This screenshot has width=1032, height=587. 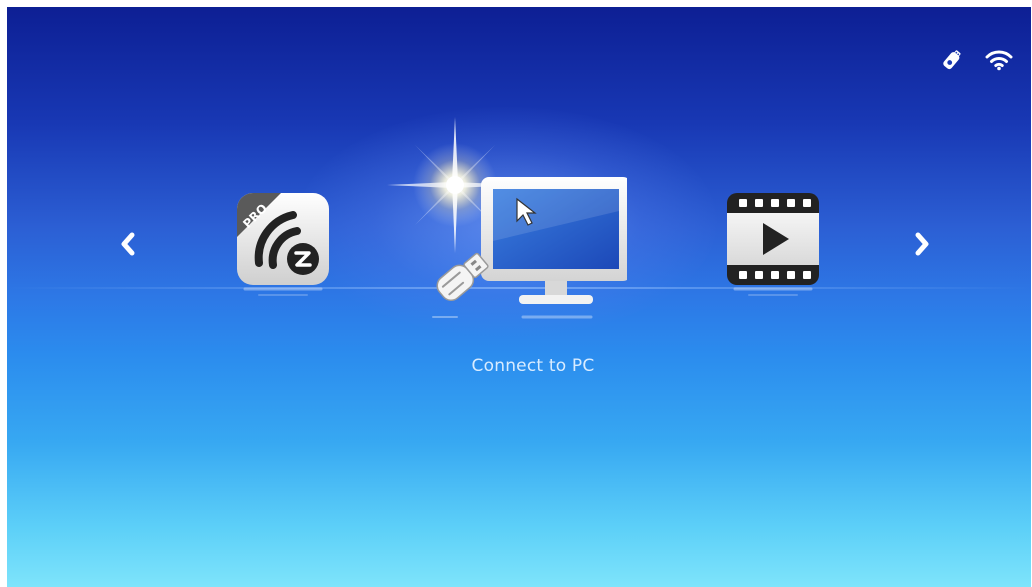 I want to click on video-reflection, so click(x=773, y=291).